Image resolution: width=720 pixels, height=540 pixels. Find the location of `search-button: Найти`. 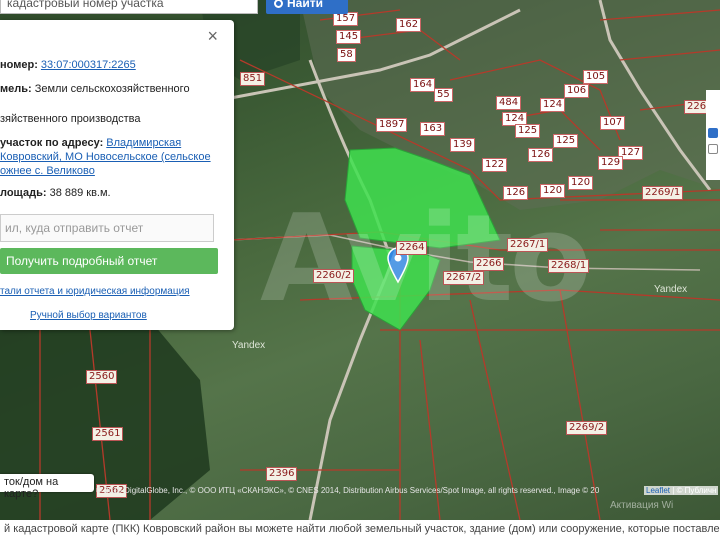

search-button: Найти is located at coordinates (307, 7).